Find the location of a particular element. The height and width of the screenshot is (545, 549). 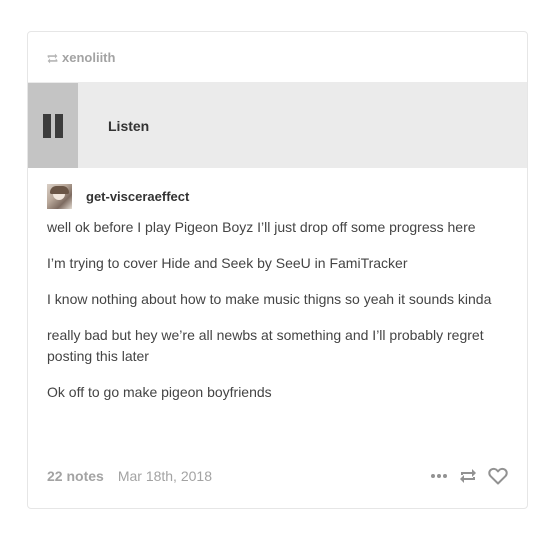

notes-count: 22 notes is located at coordinates (75, 476).